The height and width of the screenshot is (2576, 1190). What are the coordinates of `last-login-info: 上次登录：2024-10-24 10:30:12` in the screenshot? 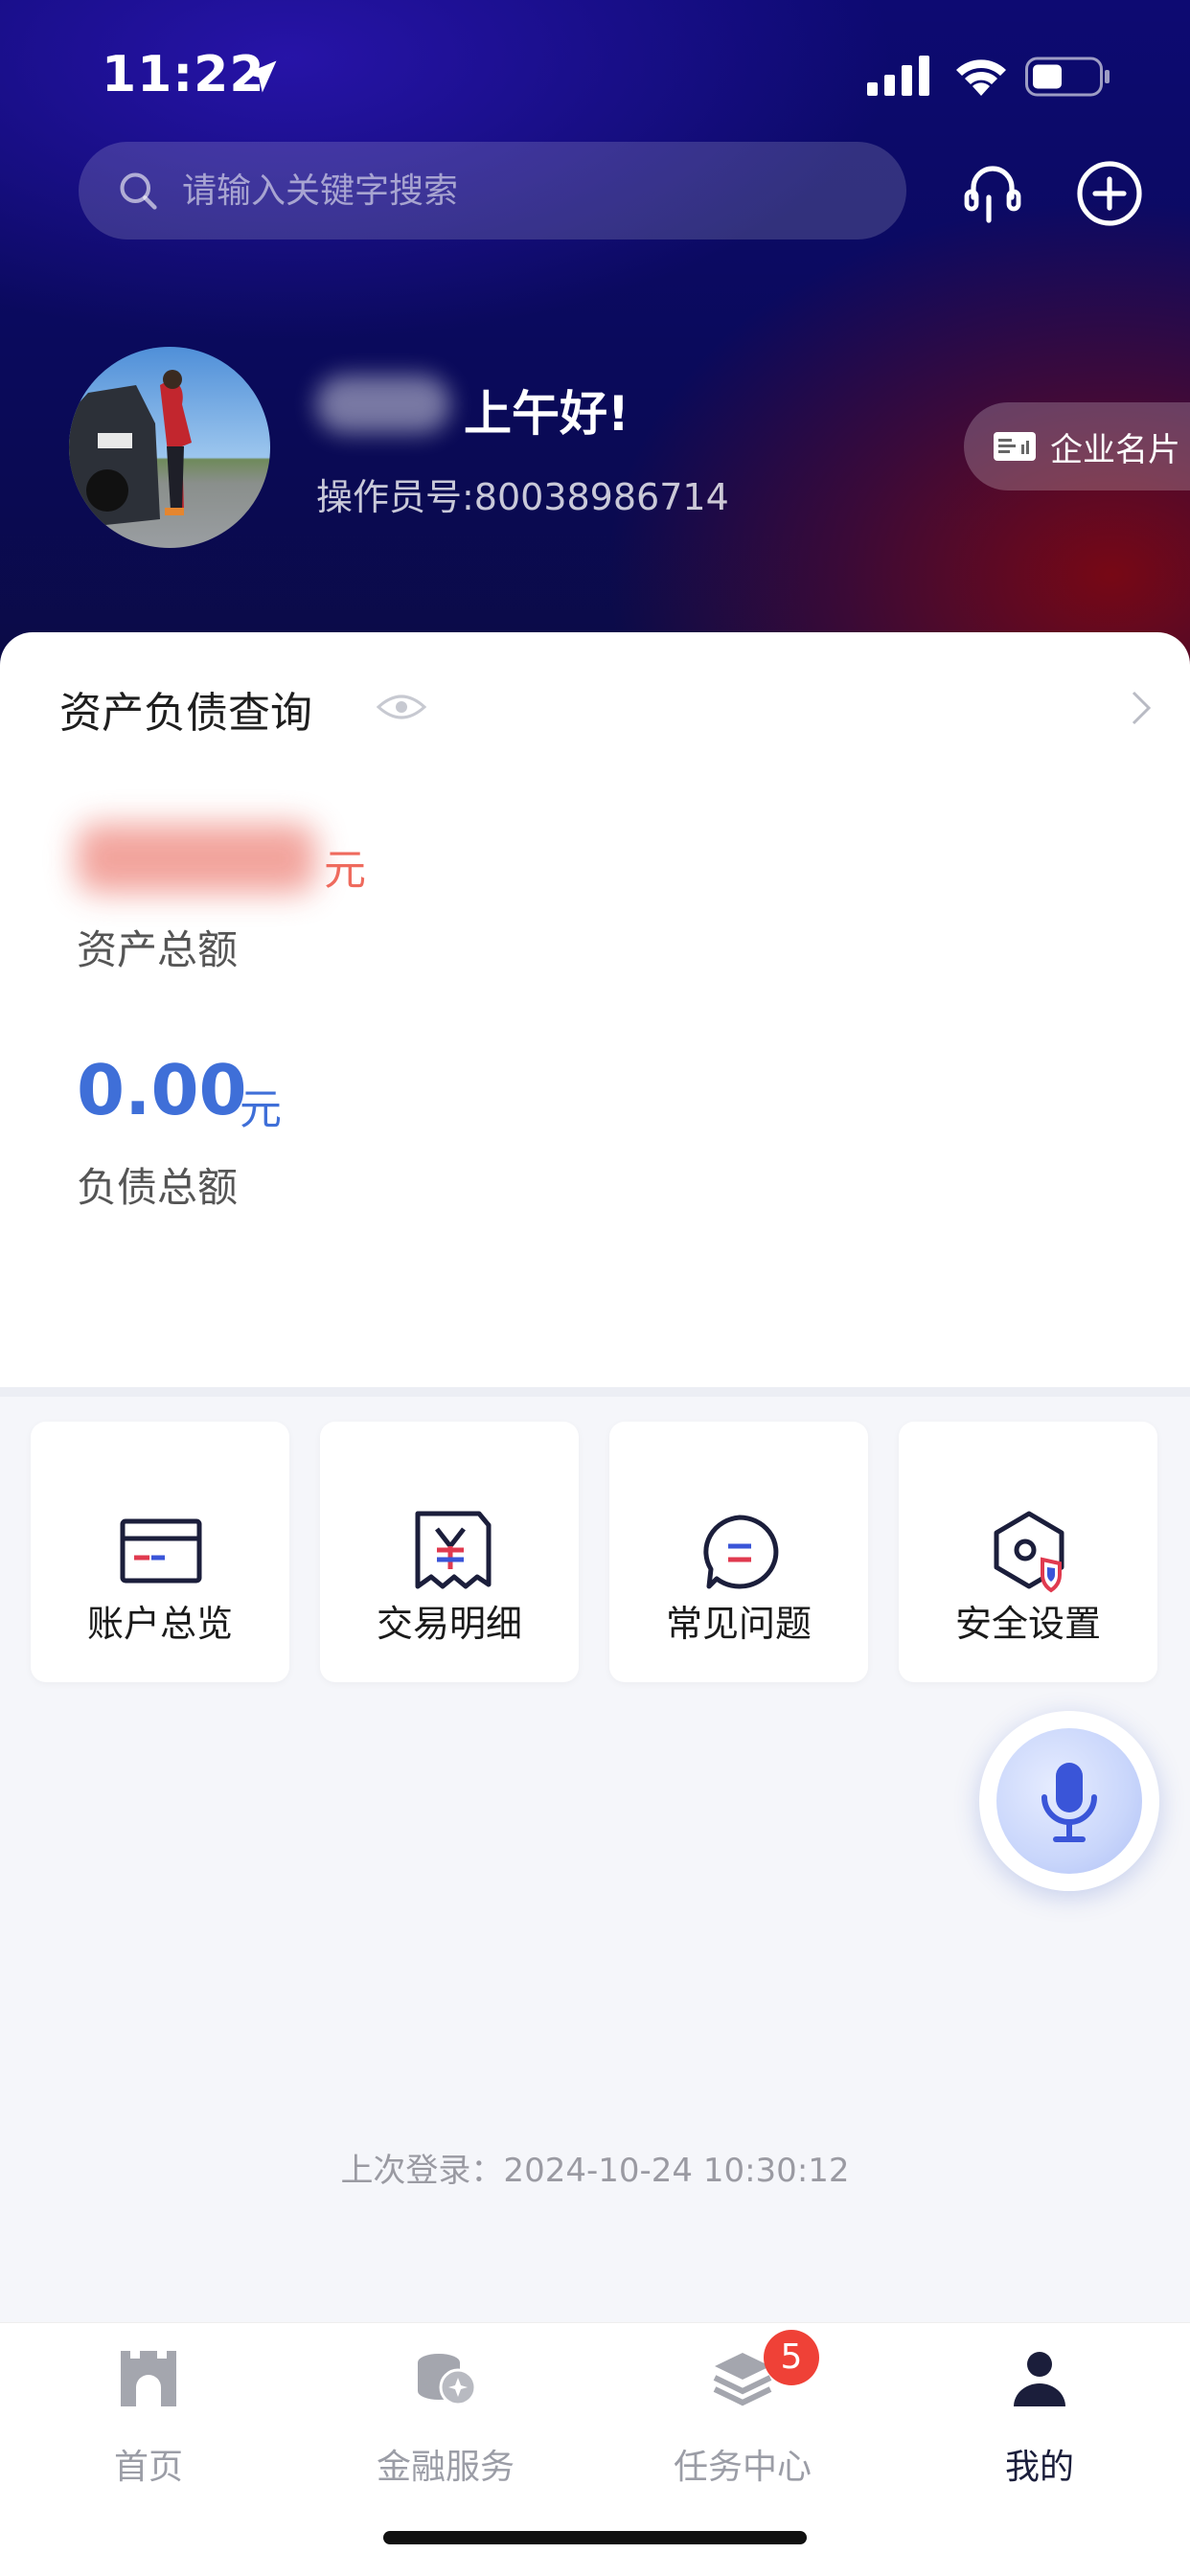 It's located at (595, 2171).